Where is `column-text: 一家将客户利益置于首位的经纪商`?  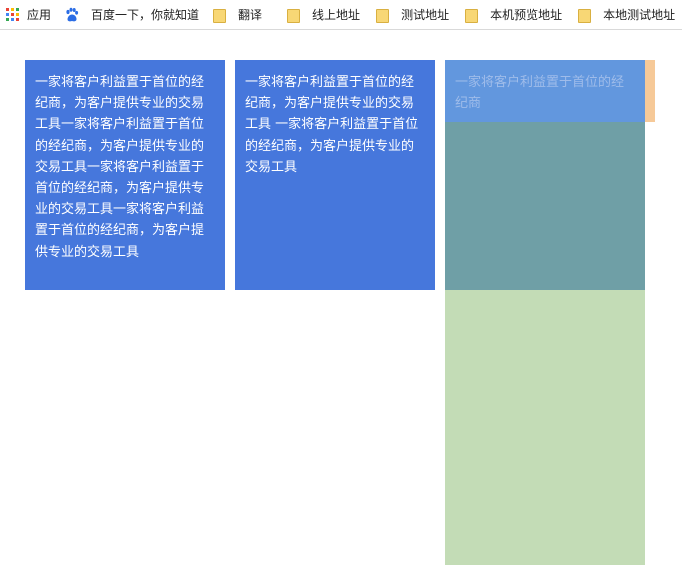
column-text: 一家将客户利益置于首位的经纪商 is located at coordinates (540, 93).